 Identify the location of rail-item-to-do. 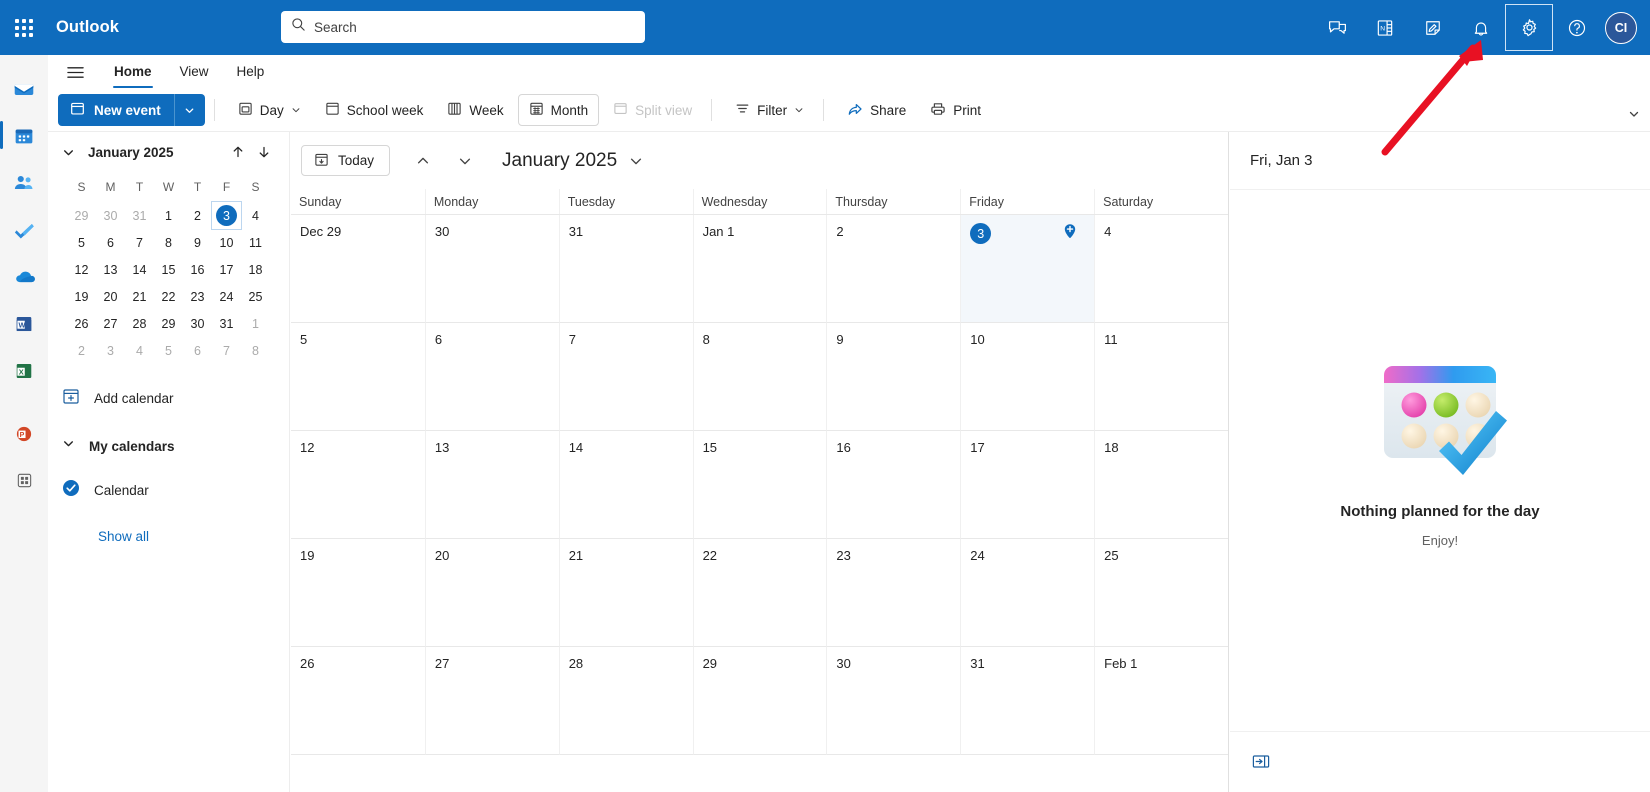
(24, 229).